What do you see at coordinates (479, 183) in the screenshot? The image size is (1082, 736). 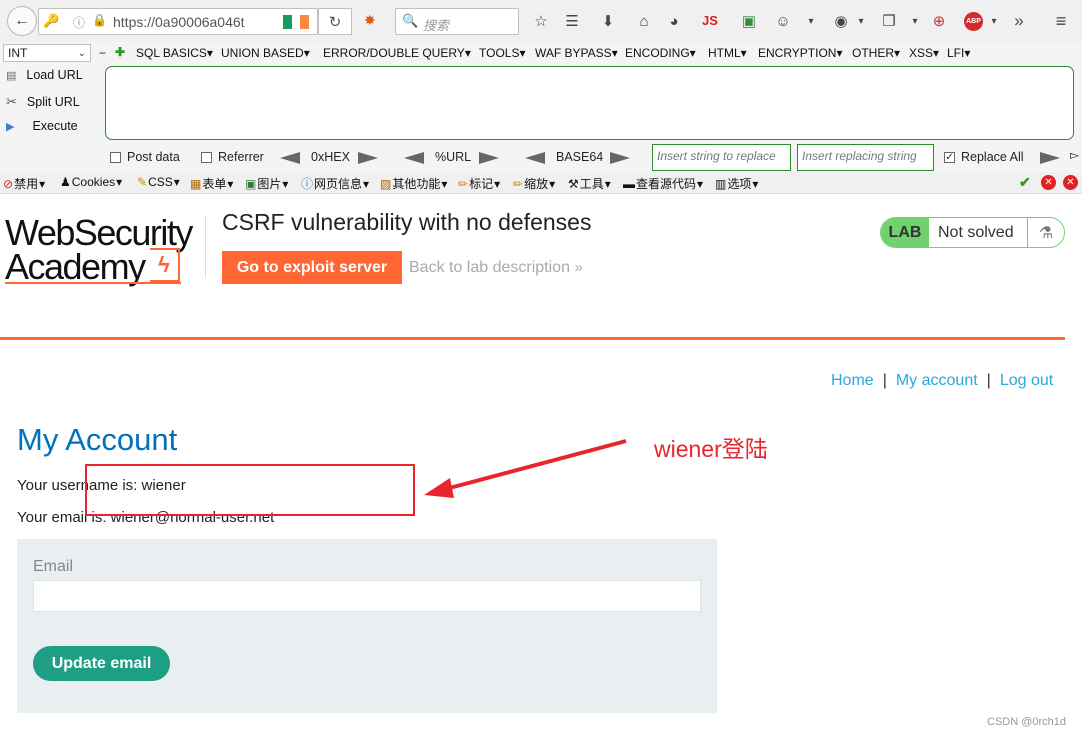 I see `tb-outline: ✏ 标记 ▾` at bounding box center [479, 183].